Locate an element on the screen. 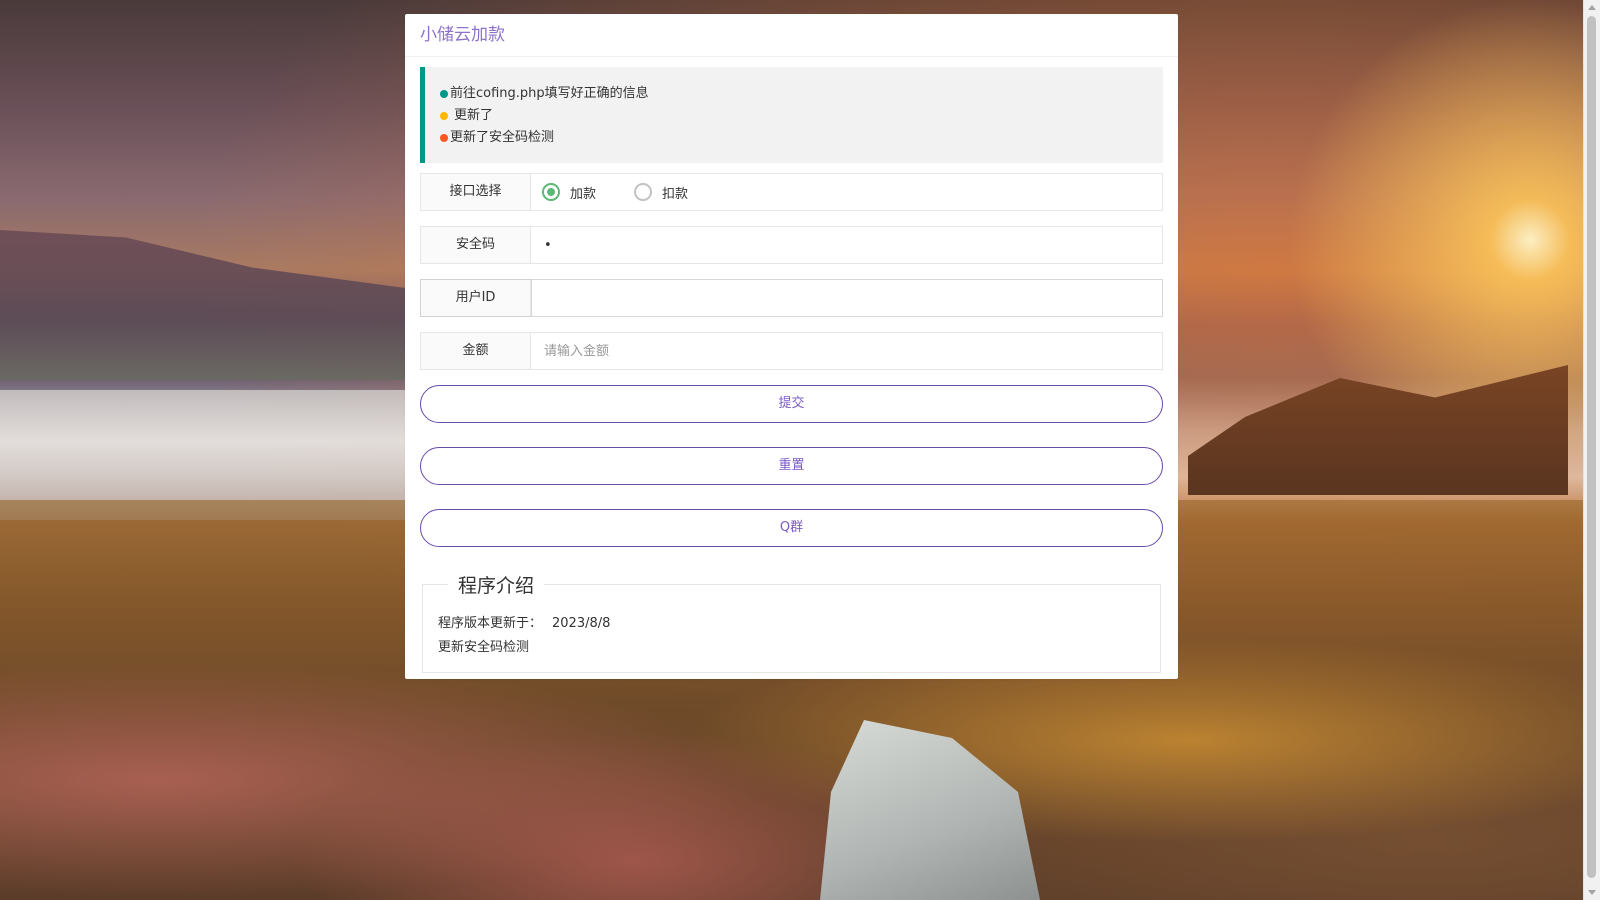 The width and height of the screenshot is (1600, 900). radio-add-funds: 加款 is located at coordinates (569, 192).